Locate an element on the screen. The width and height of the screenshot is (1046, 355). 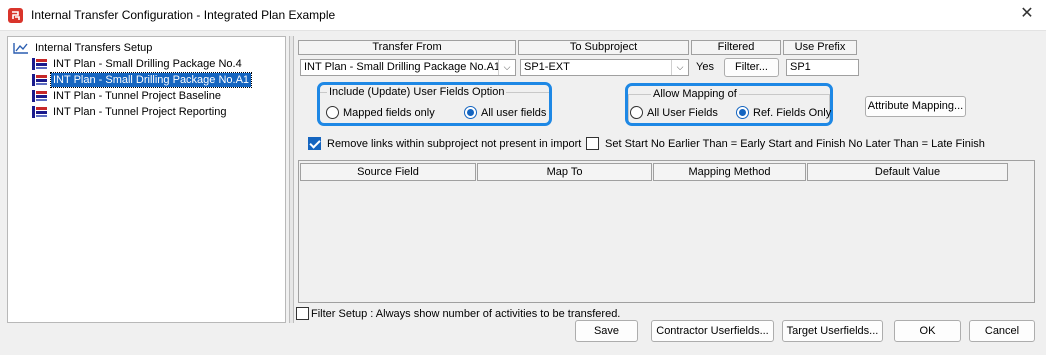
tree-root-label: Internal Transfers Setup is located at coordinates (94, 48).